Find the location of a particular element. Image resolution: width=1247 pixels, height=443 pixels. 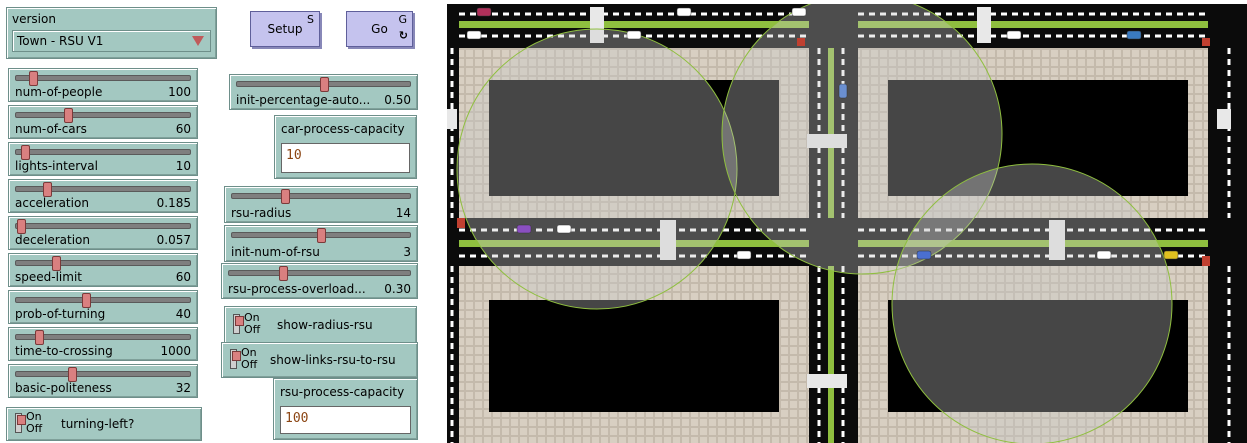

setup-button: Setup S is located at coordinates (285, 29).